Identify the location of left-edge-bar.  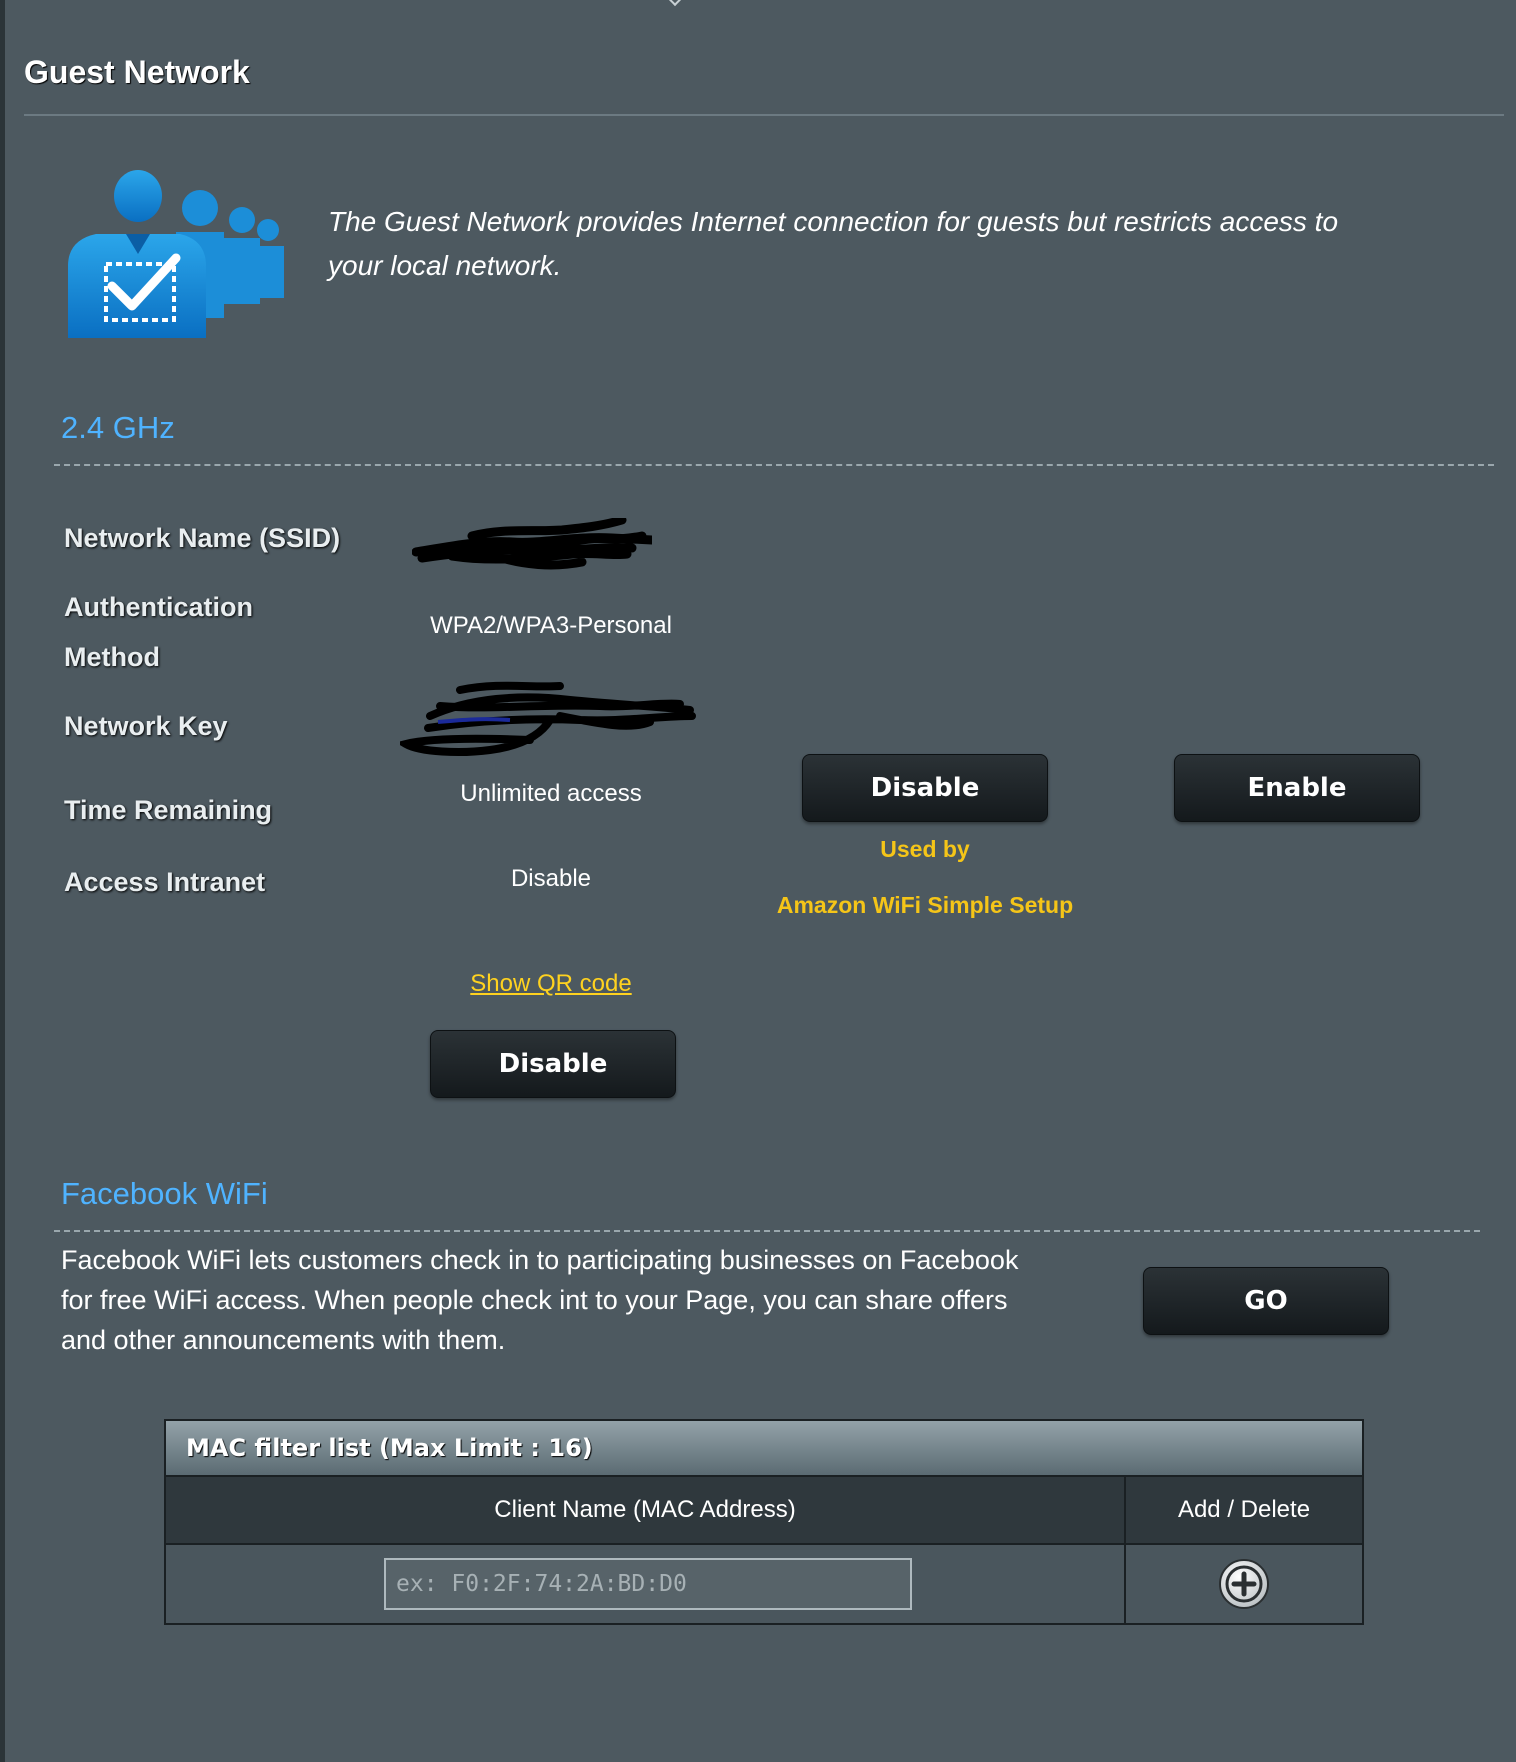
(2, 881).